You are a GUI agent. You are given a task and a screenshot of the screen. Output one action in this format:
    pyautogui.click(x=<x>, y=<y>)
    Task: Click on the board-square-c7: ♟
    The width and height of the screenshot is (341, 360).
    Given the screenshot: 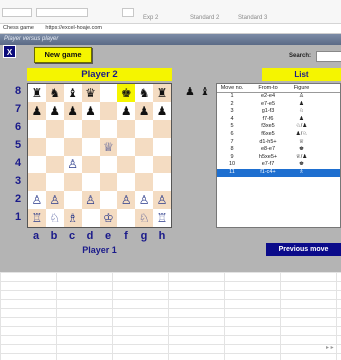 What is the action you would take?
    pyautogui.click(x=72, y=110)
    